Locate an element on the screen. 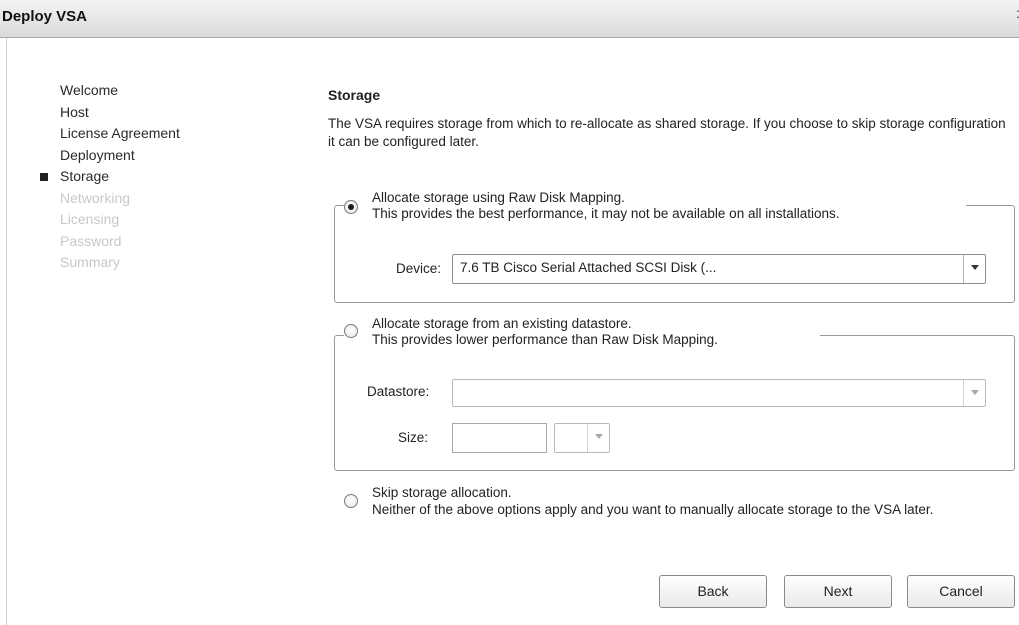 The height and width of the screenshot is (625, 1019). nav-step-label: Storage is located at coordinates (85, 176).